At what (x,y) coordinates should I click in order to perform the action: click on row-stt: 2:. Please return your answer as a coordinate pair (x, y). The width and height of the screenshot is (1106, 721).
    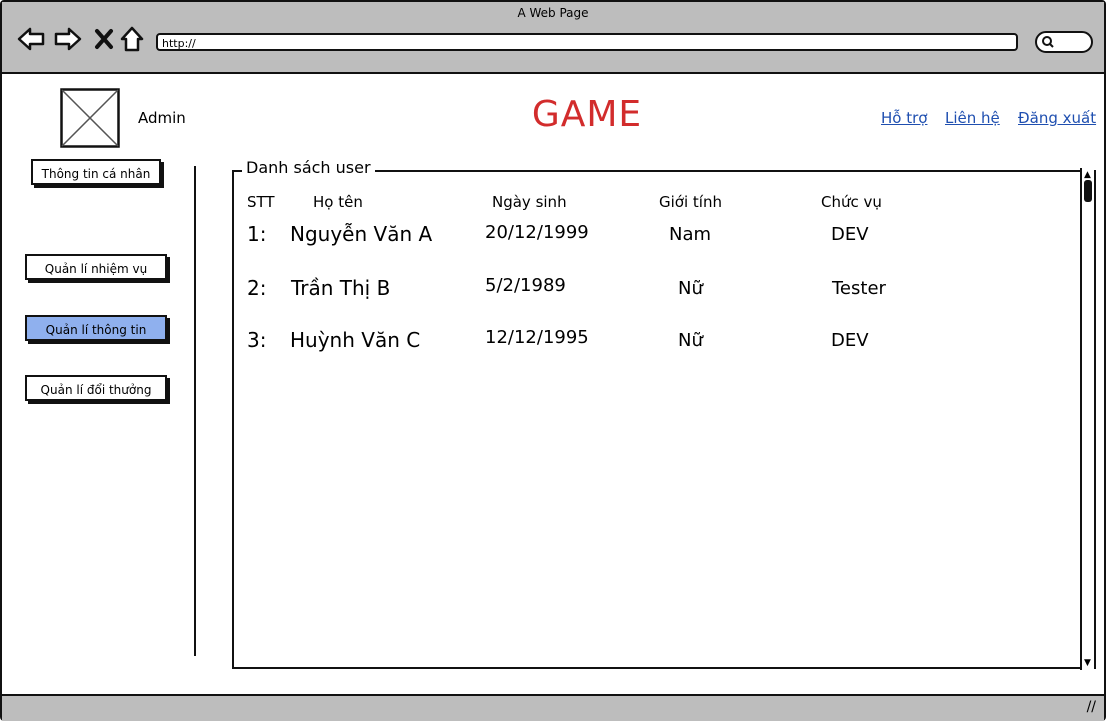
    Looking at the image, I should click on (257, 288).